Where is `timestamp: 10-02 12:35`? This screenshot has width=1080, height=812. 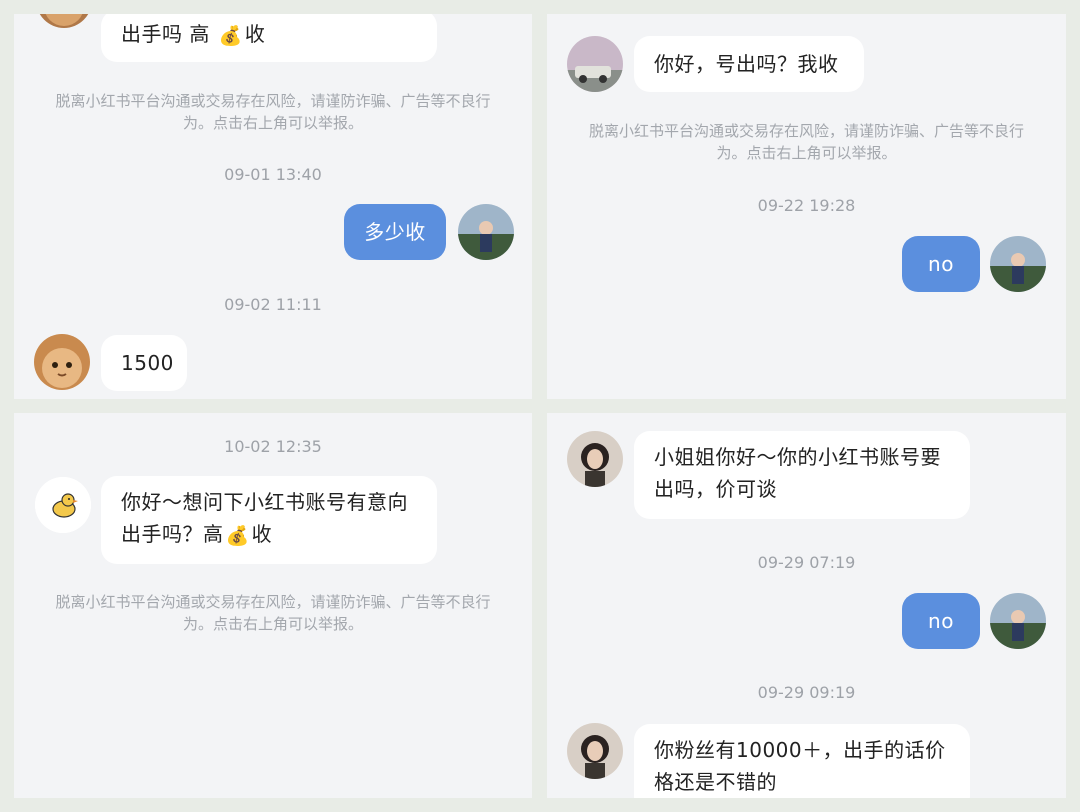
timestamp: 10-02 12:35 is located at coordinates (273, 446).